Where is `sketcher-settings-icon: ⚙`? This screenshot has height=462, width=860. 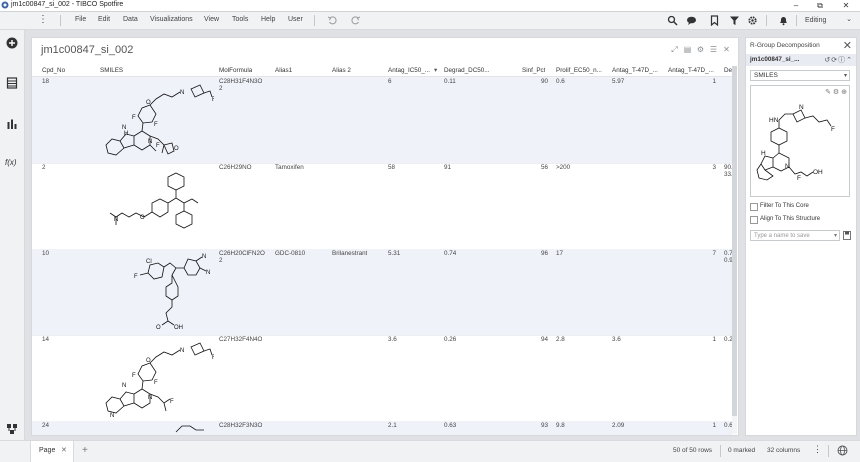
sketcher-settings-icon: ⚙ is located at coordinates (836, 92).